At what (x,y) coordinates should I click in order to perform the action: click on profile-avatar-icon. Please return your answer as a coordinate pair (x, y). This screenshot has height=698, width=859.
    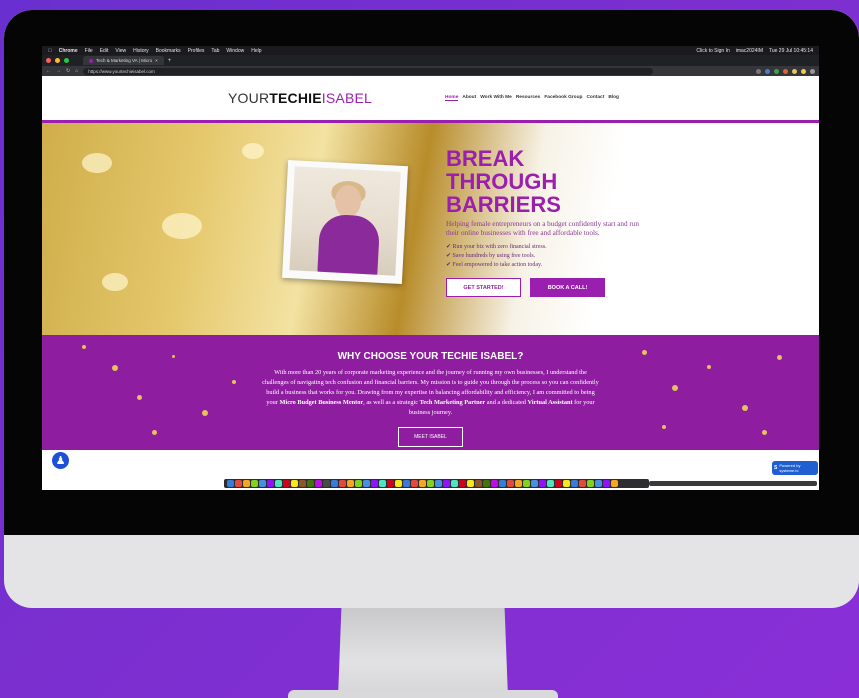
    Looking at the image, I should click on (803, 71).